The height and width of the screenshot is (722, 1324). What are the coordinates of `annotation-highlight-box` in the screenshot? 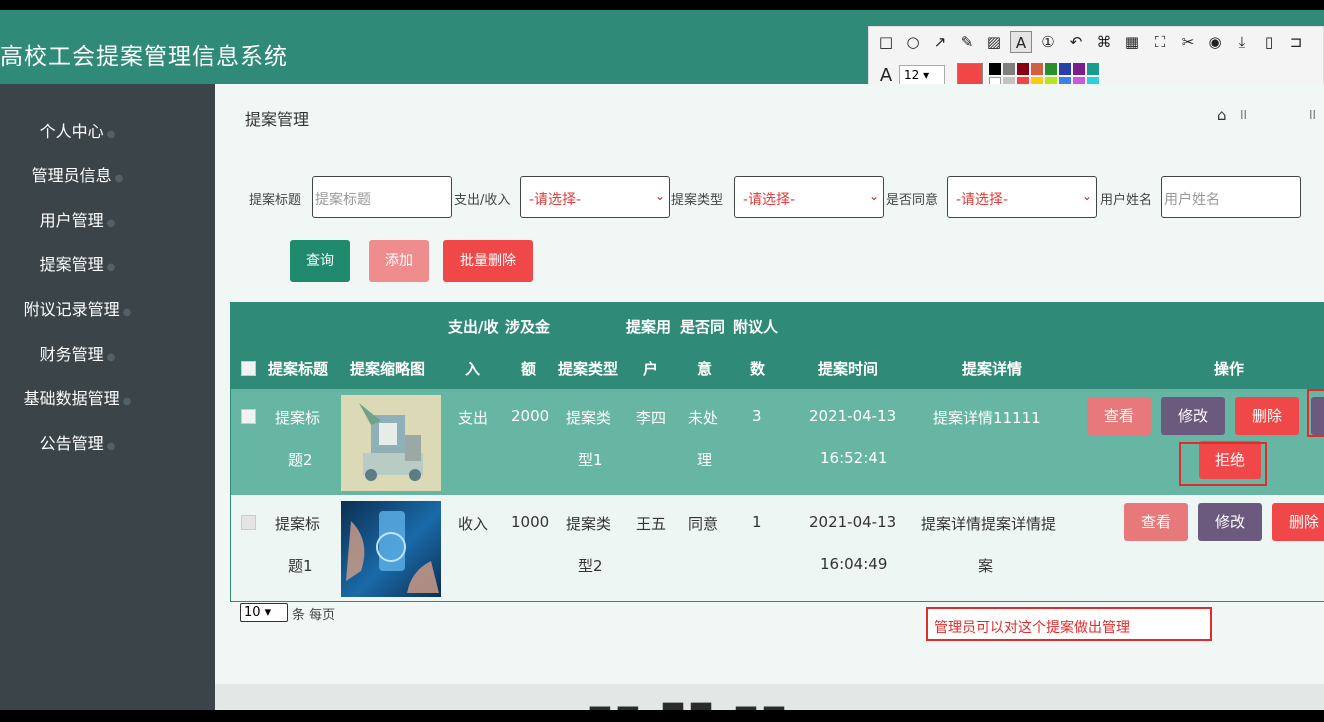 It's located at (1223, 464).